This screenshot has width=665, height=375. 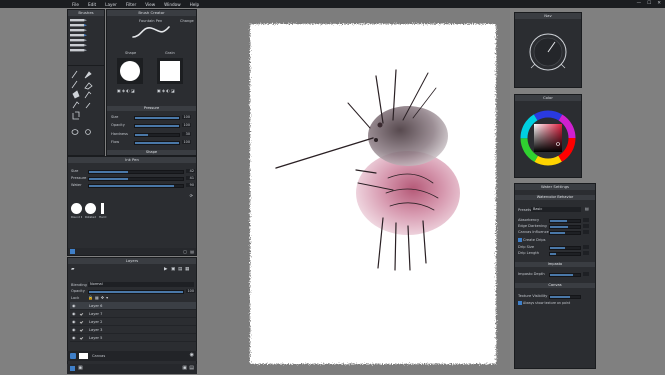 What do you see at coordinates (73, 356) in the screenshot?
I see `visibility-eye-icon` at bounding box center [73, 356].